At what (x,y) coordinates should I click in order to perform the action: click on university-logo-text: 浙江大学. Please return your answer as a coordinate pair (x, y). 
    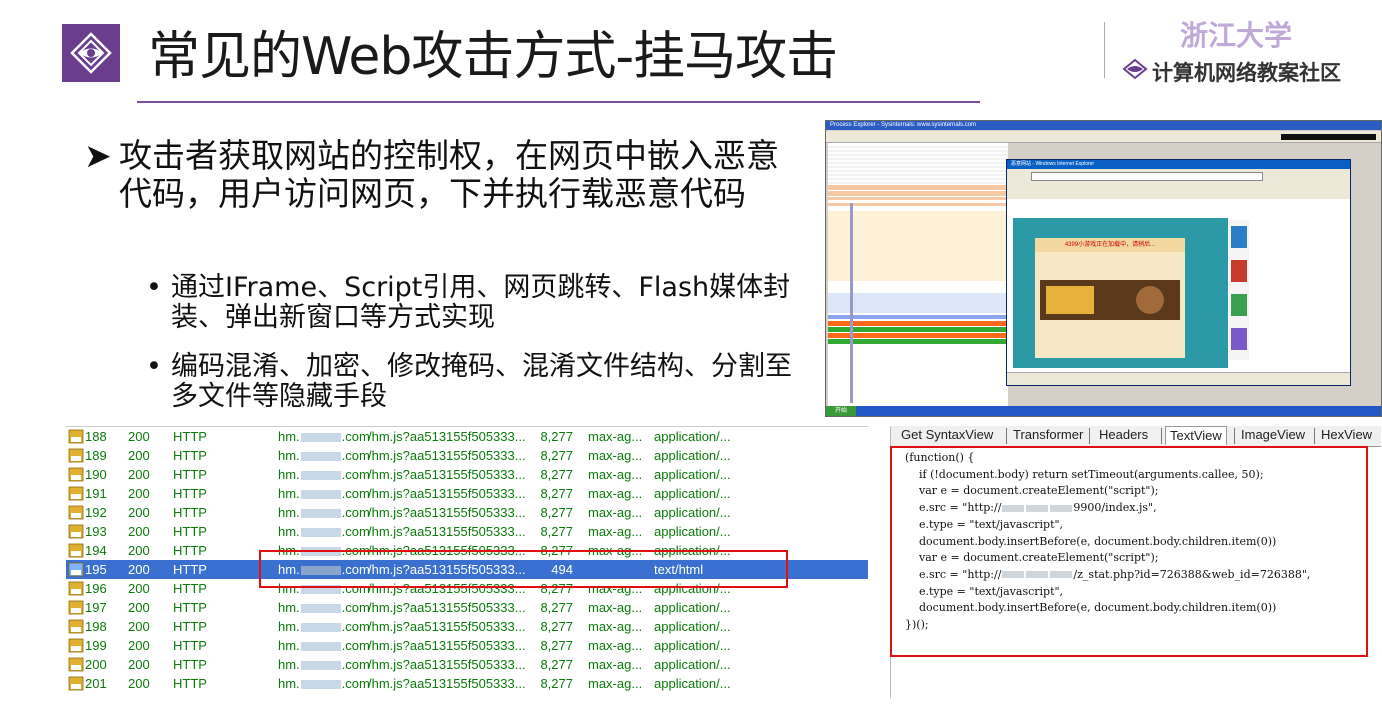
    Looking at the image, I should click on (1236, 35).